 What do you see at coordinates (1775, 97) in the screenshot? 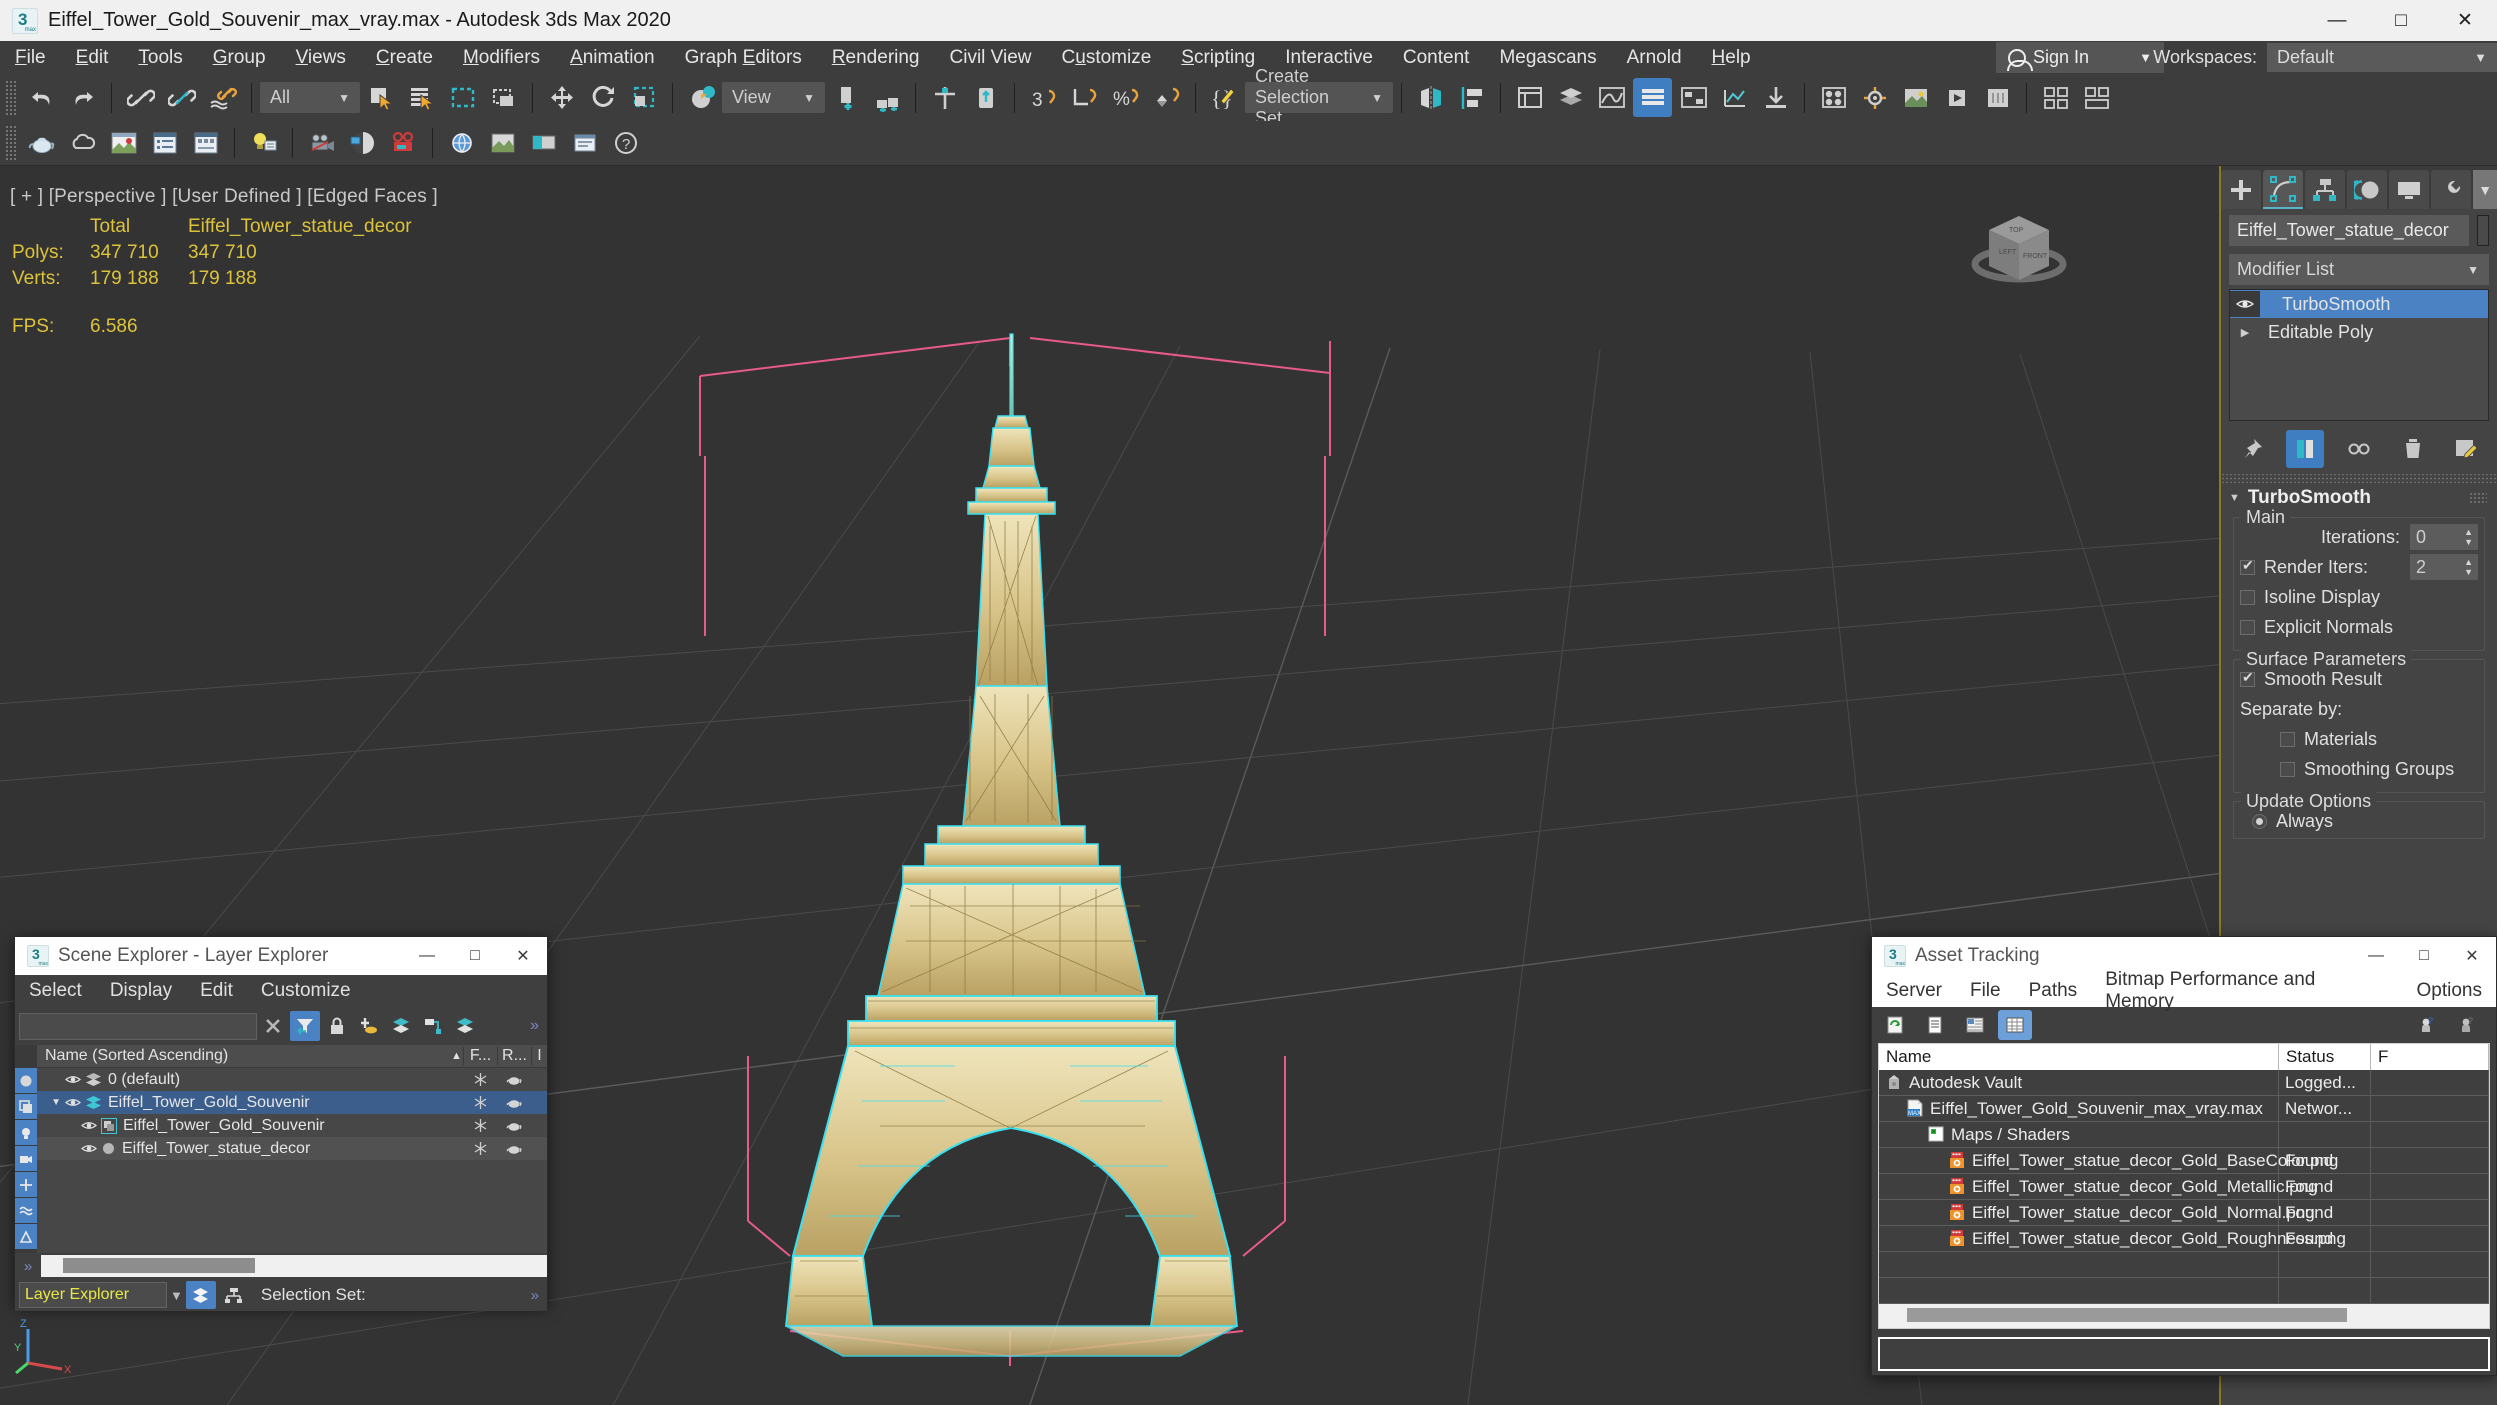
I see `import-button` at bounding box center [1775, 97].